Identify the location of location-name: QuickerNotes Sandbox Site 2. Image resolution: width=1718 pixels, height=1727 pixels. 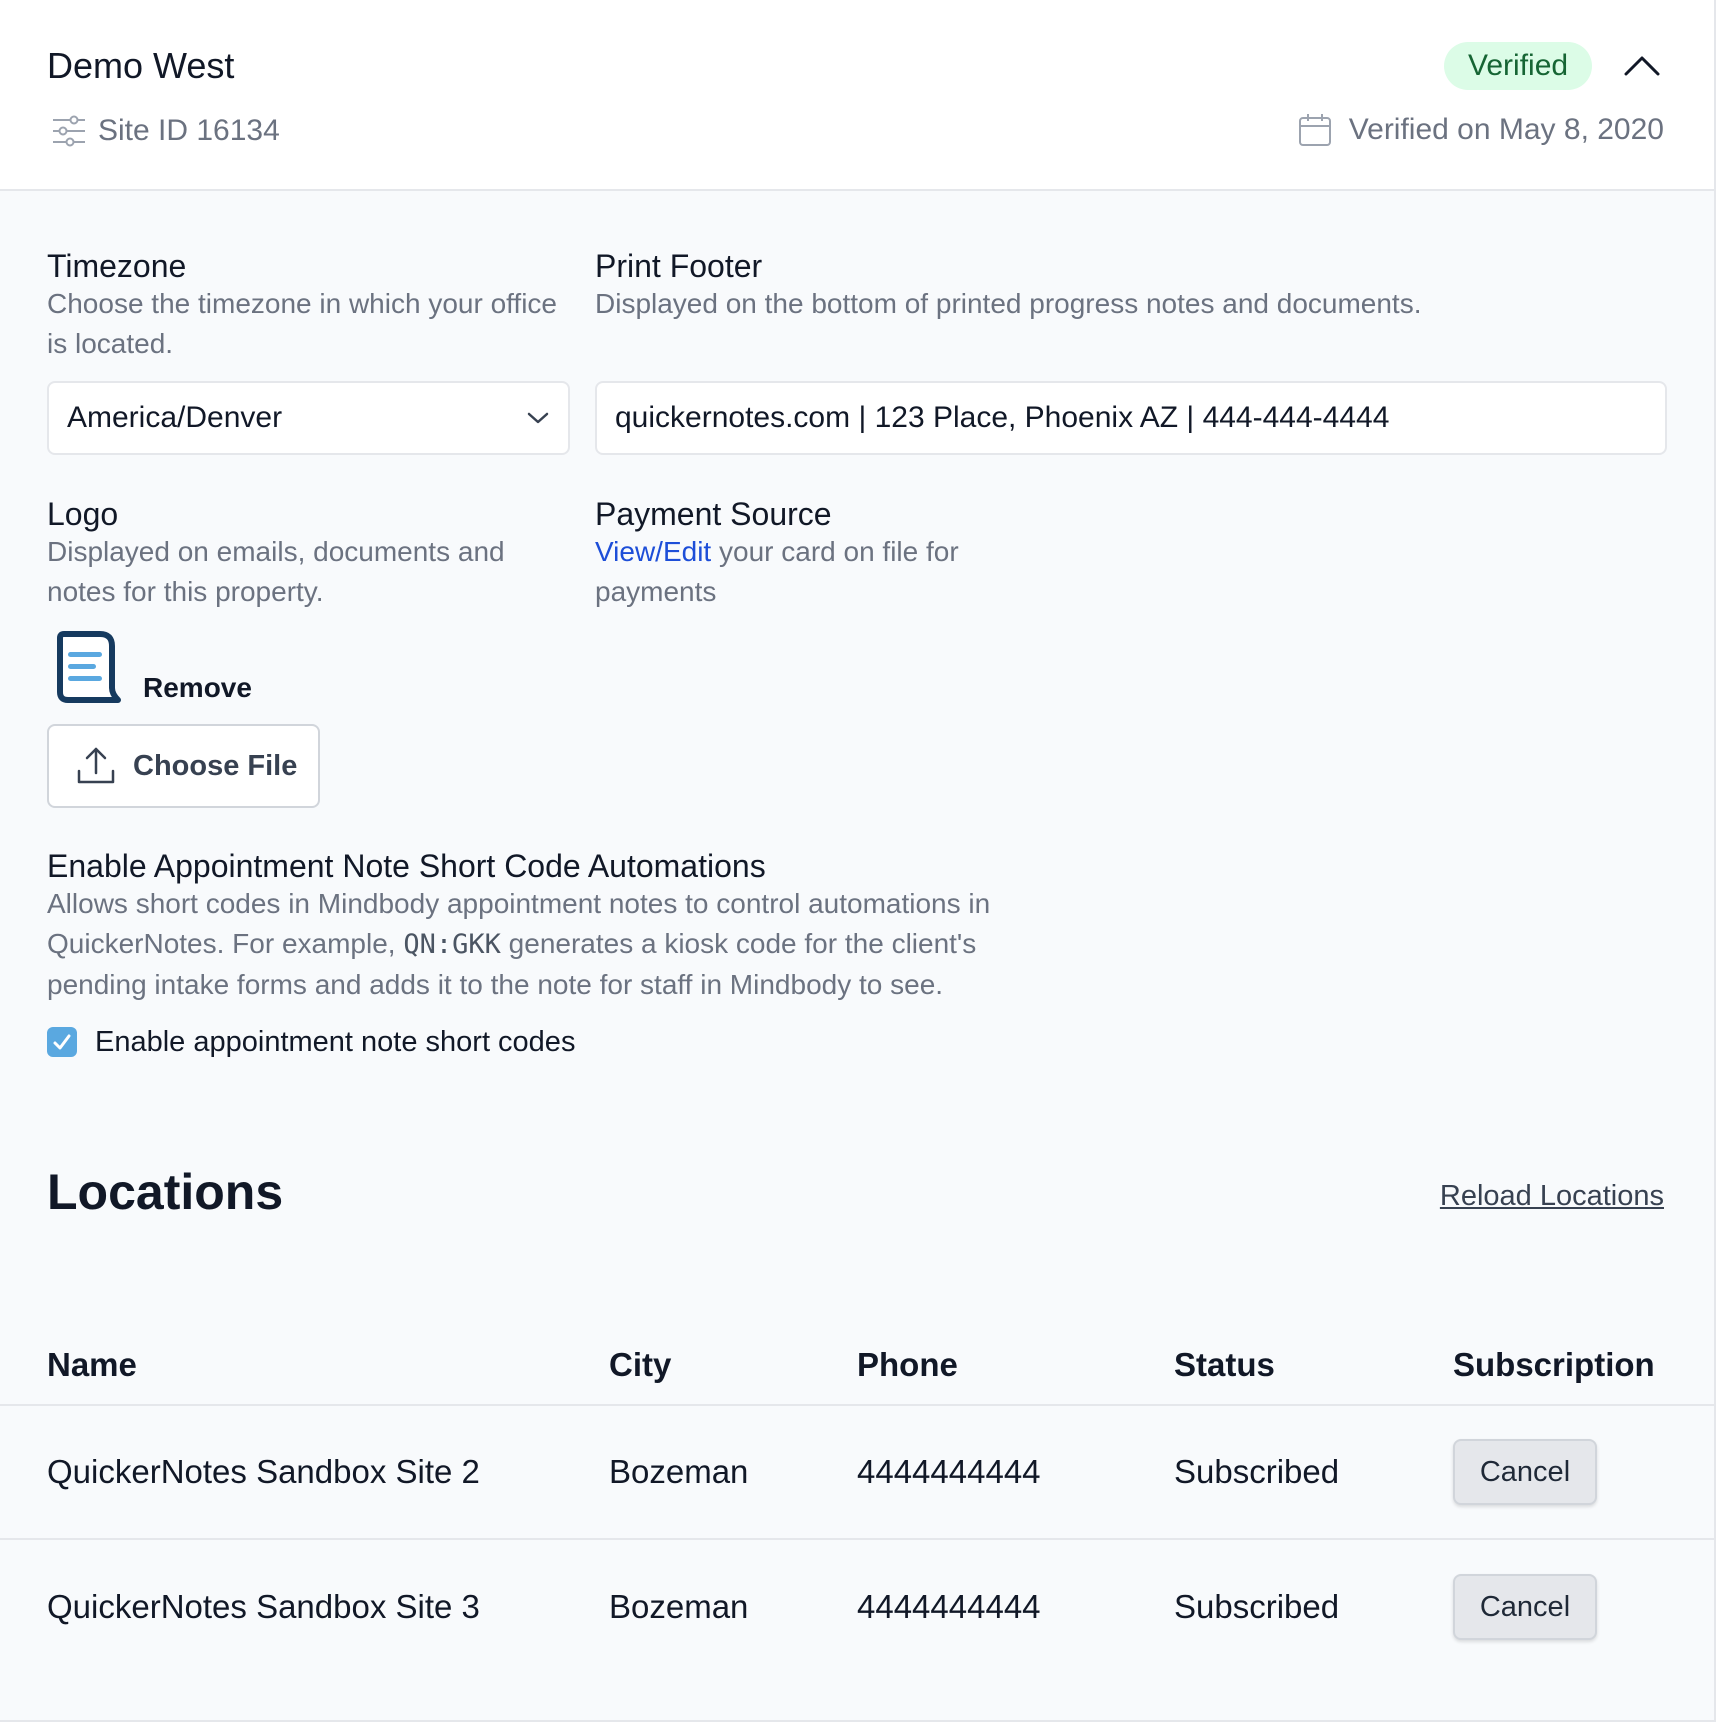
(263, 1471).